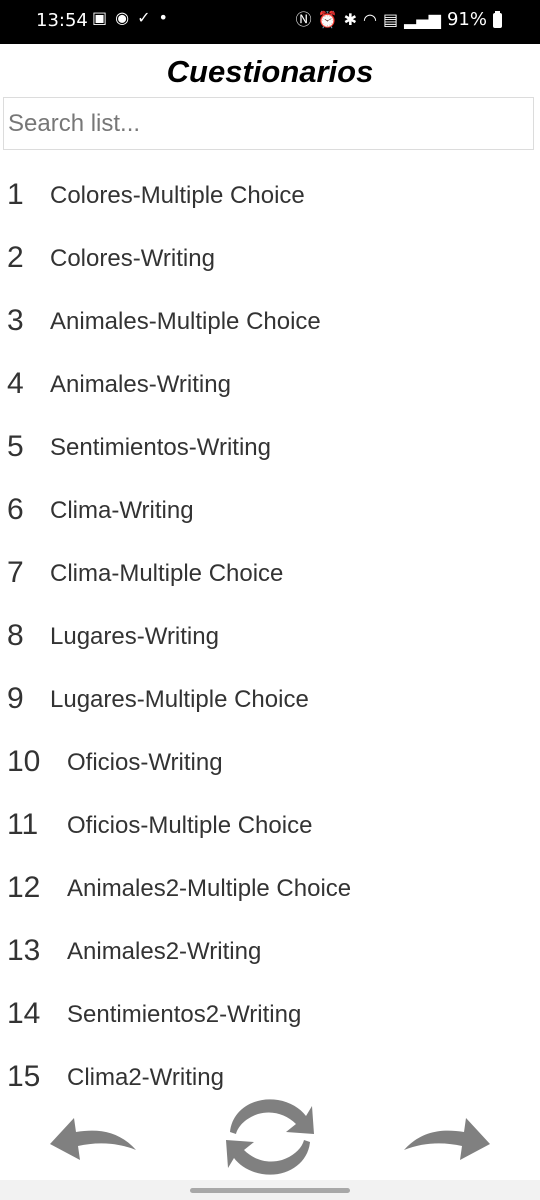  What do you see at coordinates (145, 1077) in the screenshot?
I see `item-label: Clima2-Writing` at bounding box center [145, 1077].